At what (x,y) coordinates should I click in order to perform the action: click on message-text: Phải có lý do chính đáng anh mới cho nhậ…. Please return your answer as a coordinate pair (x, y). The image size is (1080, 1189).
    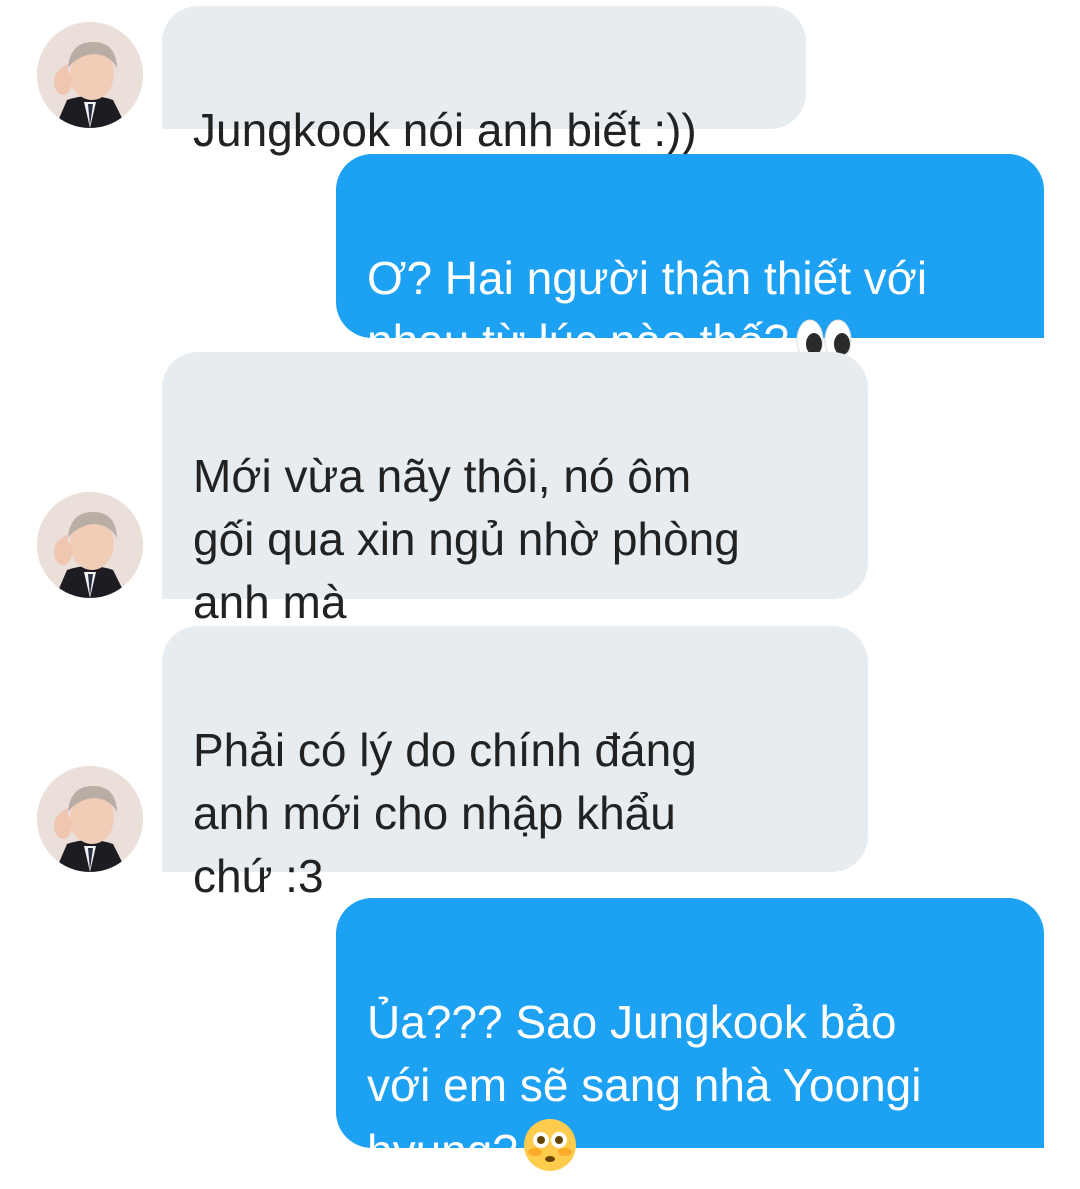
    Looking at the image, I should click on (445, 813).